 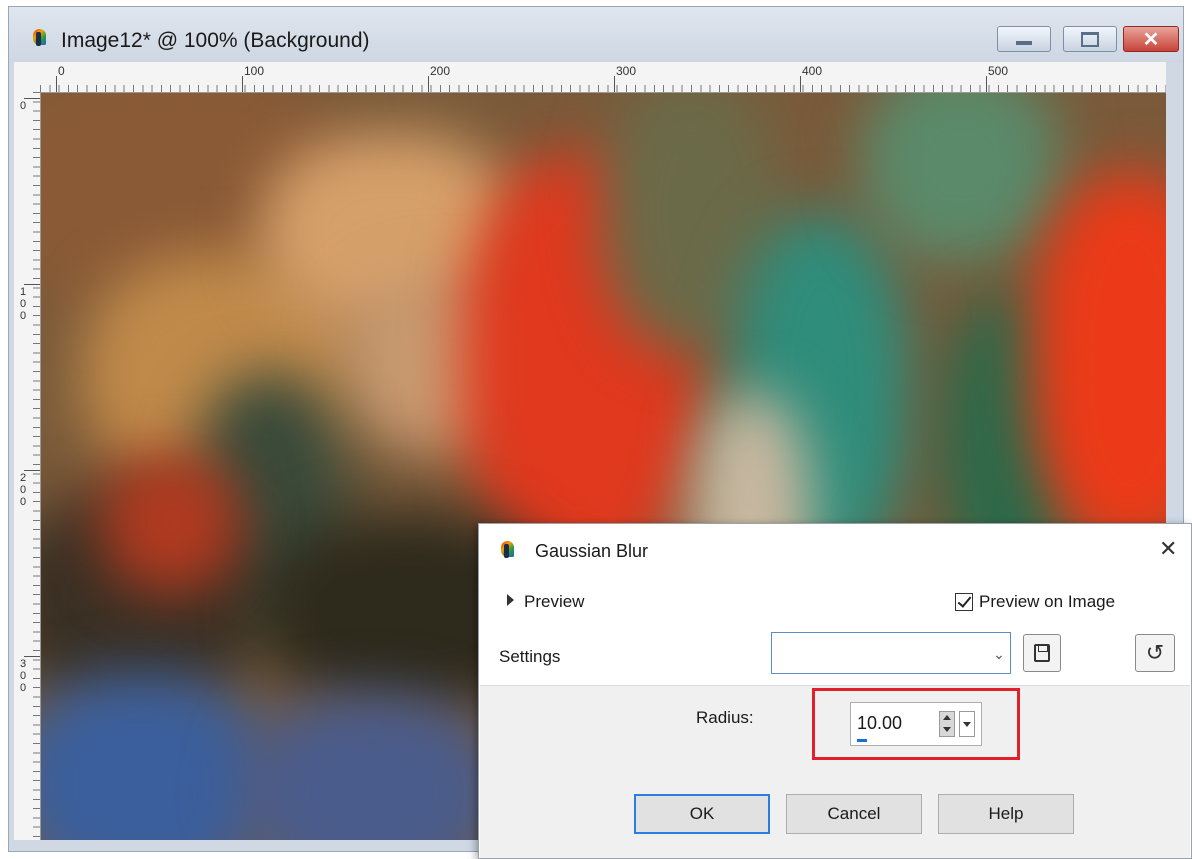 I want to click on radius-input, so click(x=897, y=723).